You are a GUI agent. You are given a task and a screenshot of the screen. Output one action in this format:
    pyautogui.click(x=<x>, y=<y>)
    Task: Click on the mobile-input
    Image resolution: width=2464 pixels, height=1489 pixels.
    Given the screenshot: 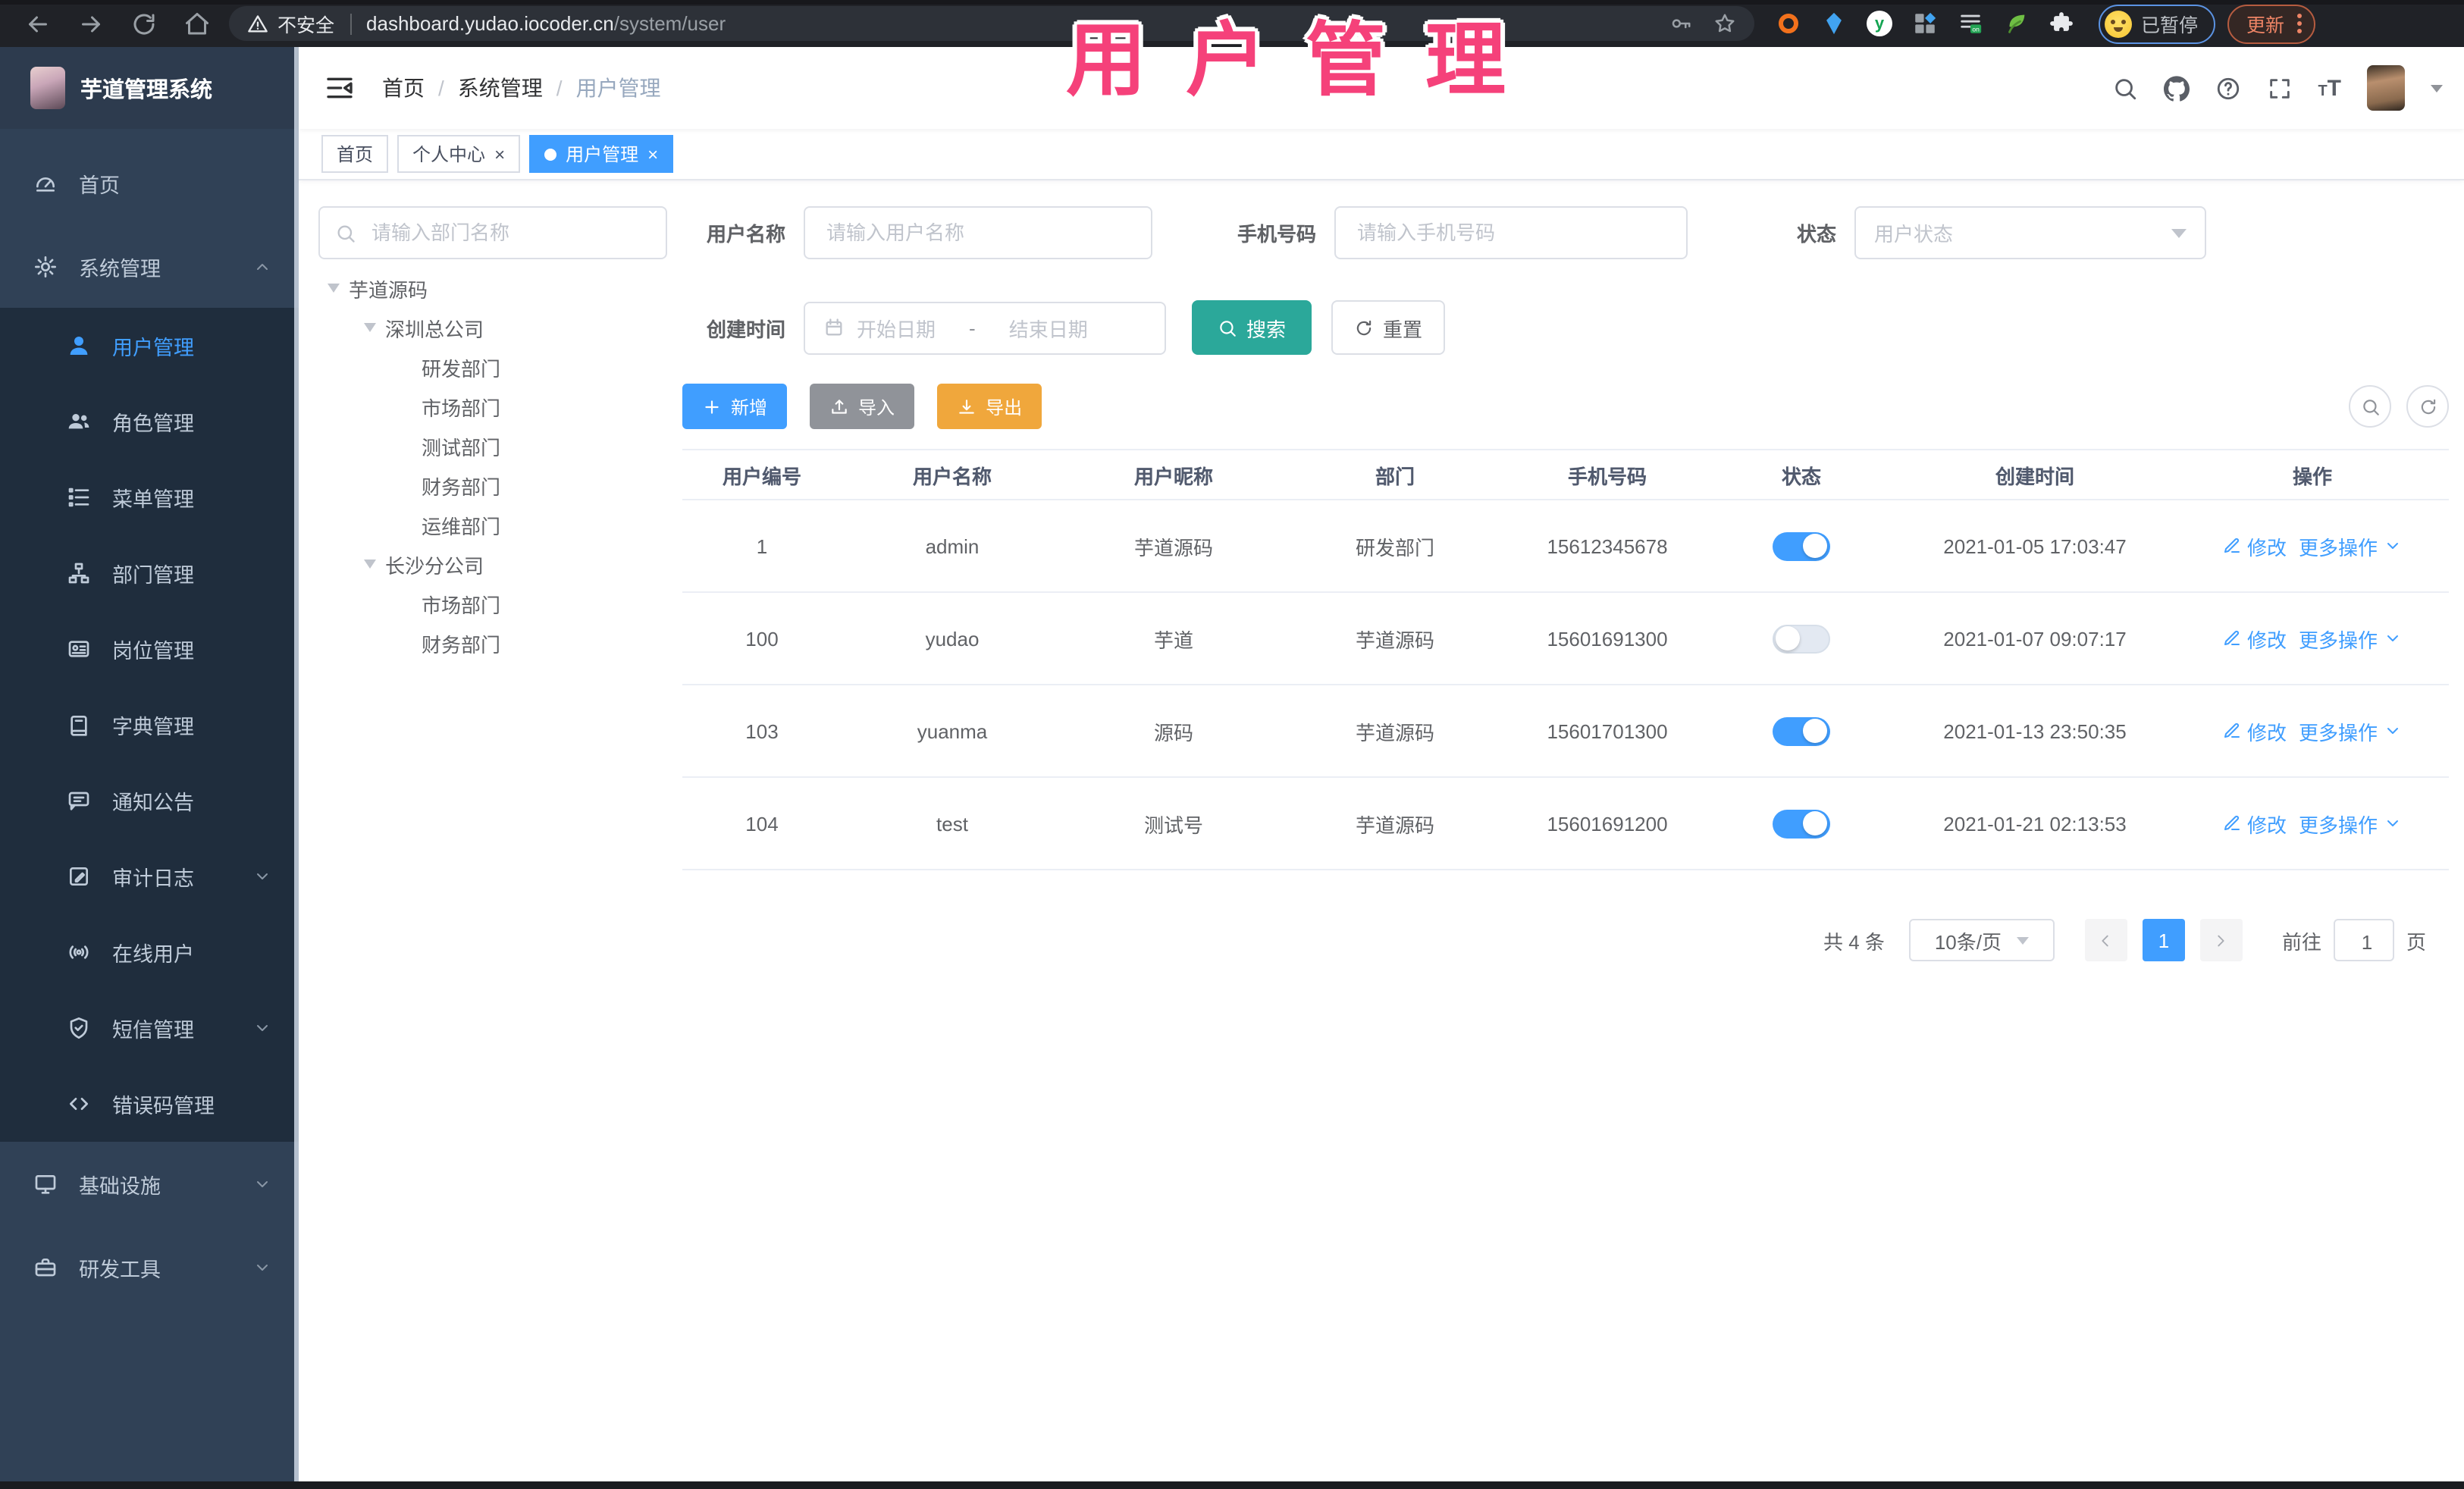 What is the action you would take?
    pyautogui.click(x=1511, y=233)
    